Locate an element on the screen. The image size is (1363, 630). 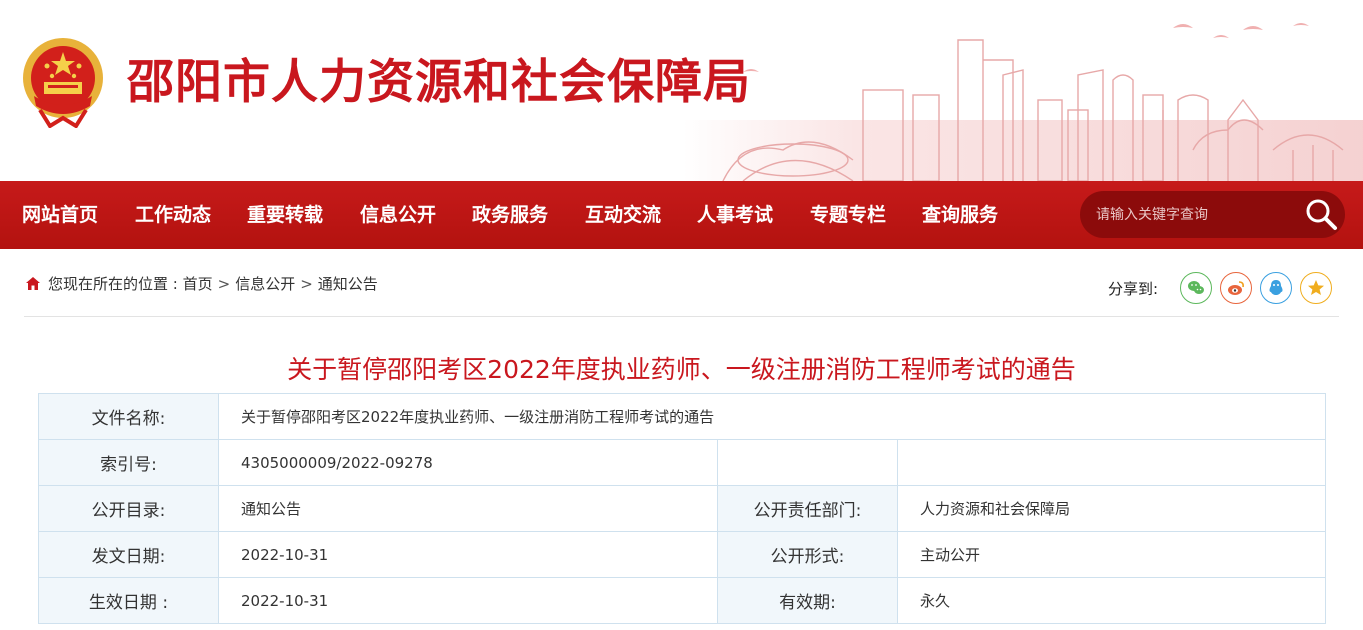
file-name-label: 文件名称: is located at coordinates (128, 416).